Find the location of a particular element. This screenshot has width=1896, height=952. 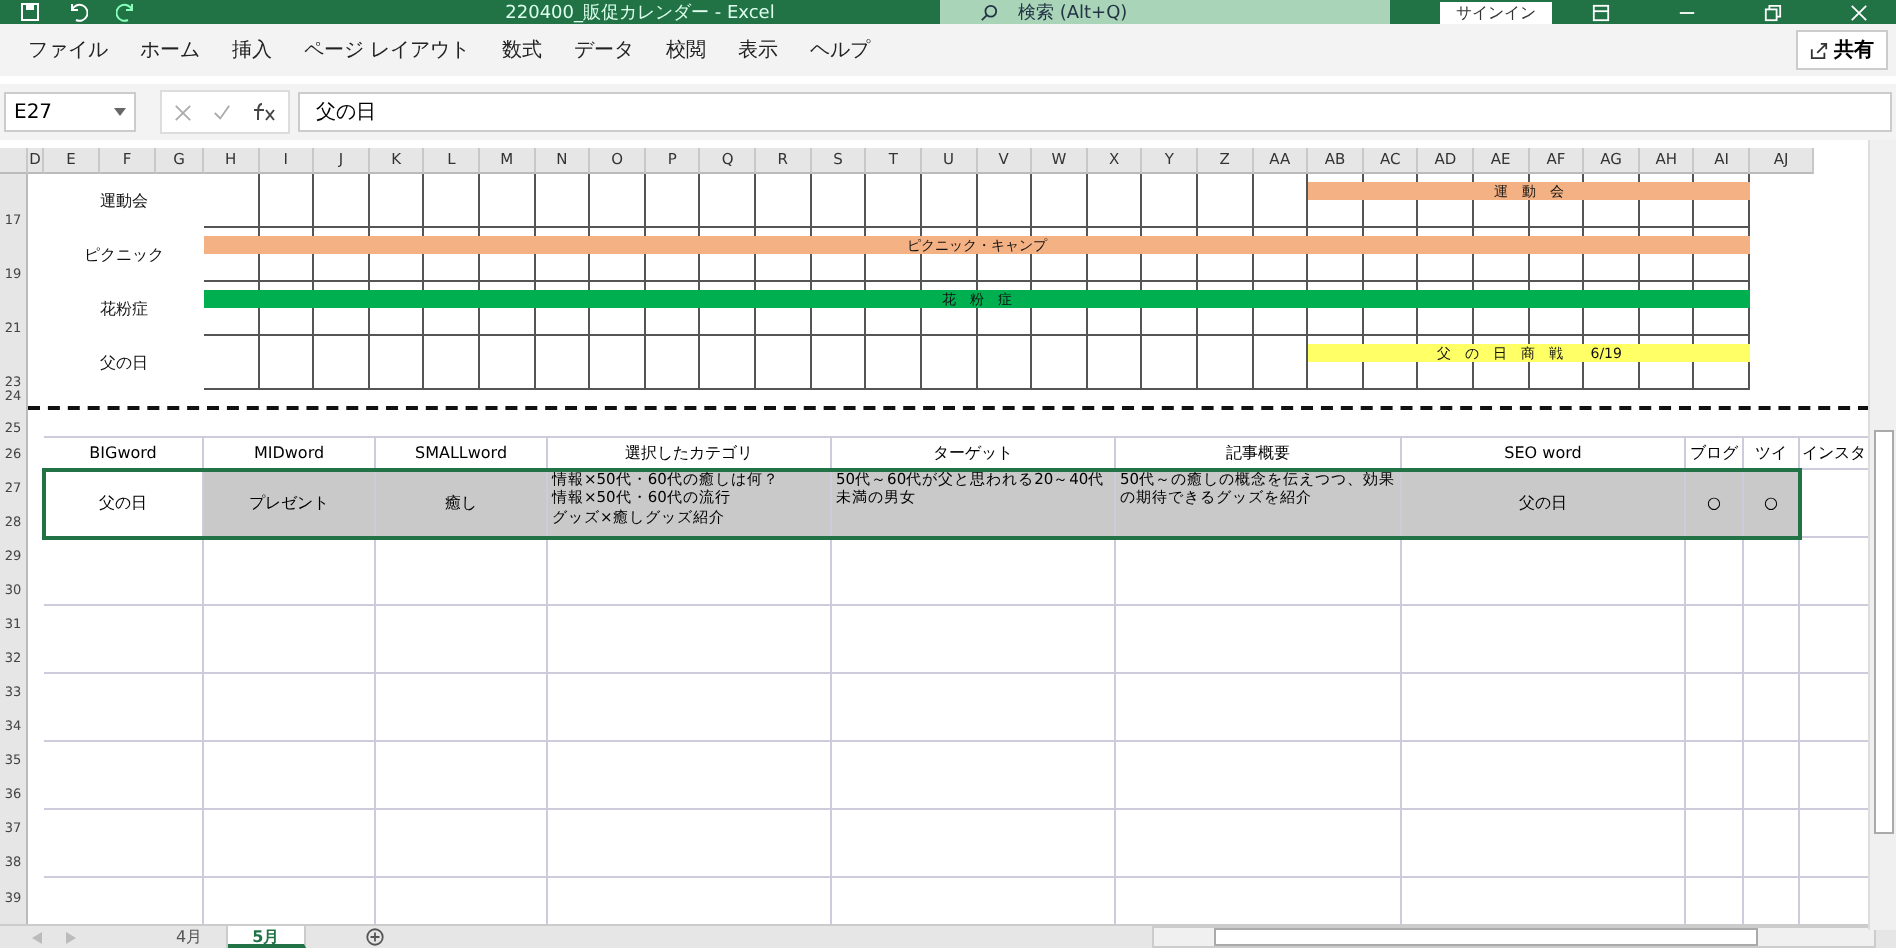

menu-item: 校閲 is located at coordinates (686, 50).